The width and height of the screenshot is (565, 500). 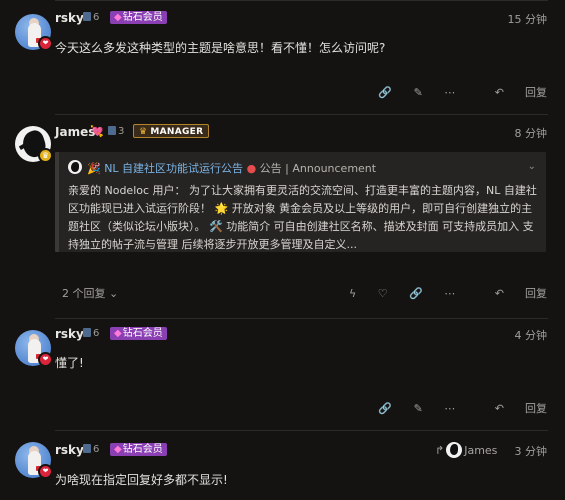 I want to click on post-time: 8 分钟, so click(x=531, y=133).